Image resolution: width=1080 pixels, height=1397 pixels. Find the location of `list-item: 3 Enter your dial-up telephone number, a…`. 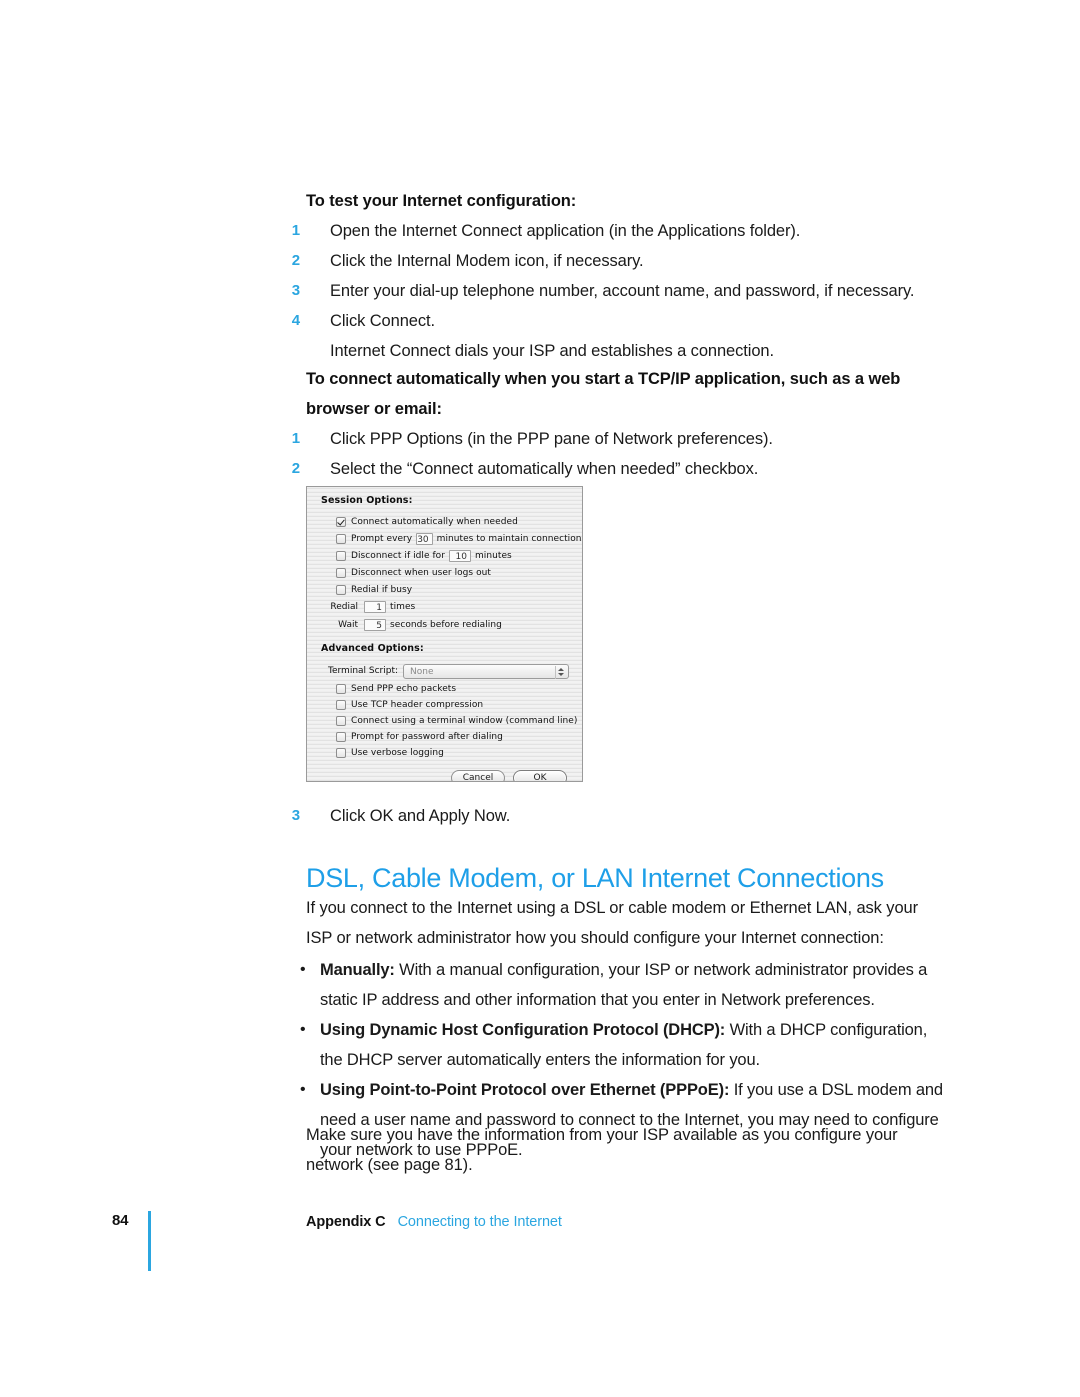

list-item: 3 Enter your dial-up telephone number, a… is located at coordinates (619, 291).